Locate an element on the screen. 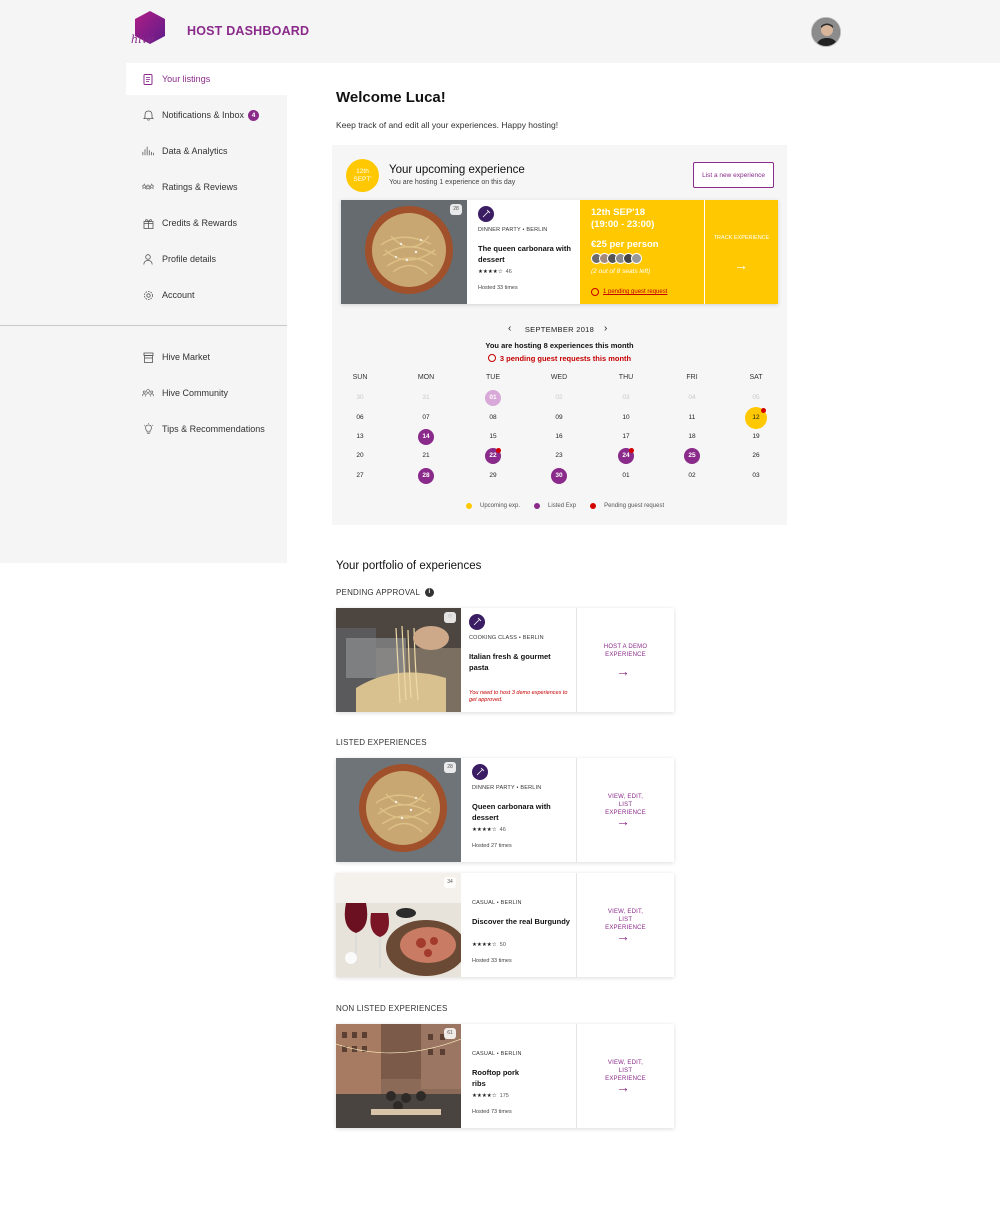 This screenshot has width=1000, height=1227. calendar-next-button: › is located at coordinates (605, 328).